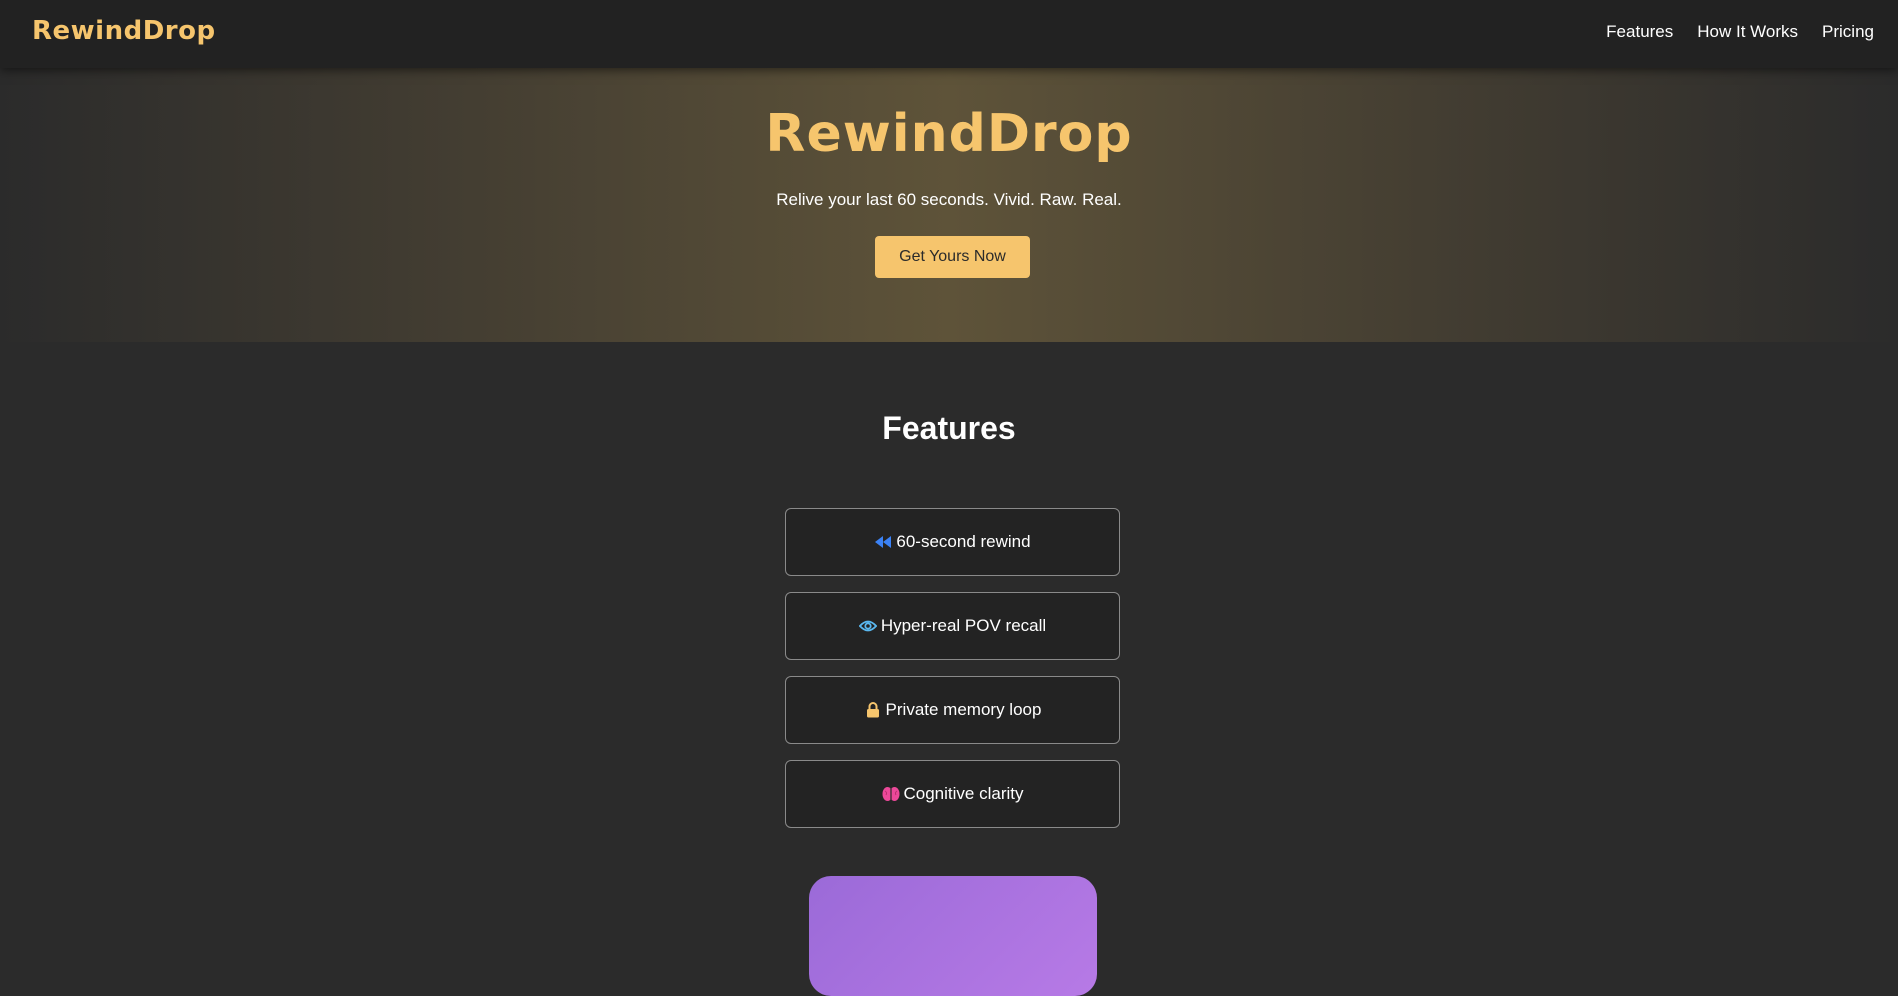  I want to click on rewind-icon, so click(883, 542).